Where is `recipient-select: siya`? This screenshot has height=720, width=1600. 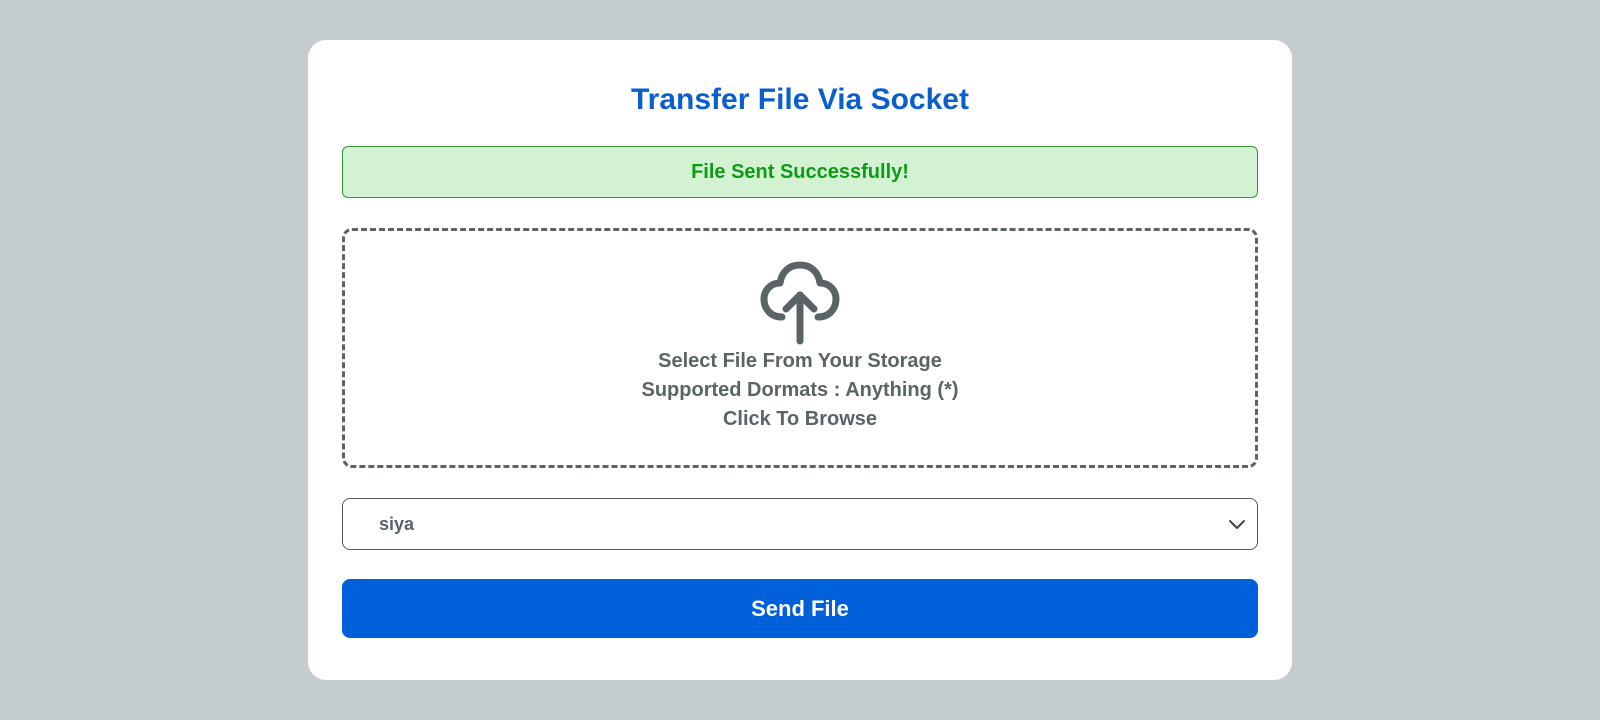 recipient-select: siya is located at coordinates (800, 524).